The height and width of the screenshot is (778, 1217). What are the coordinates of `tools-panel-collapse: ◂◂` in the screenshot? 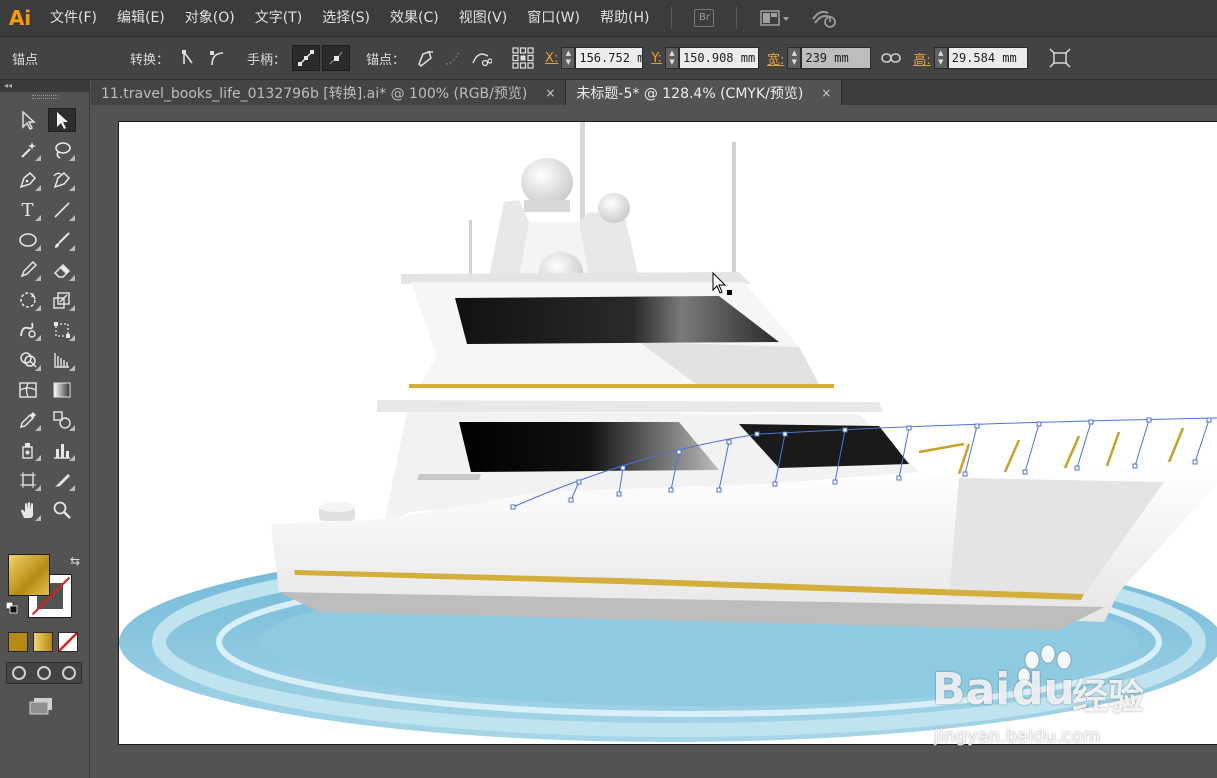 It's located at (44, 86).